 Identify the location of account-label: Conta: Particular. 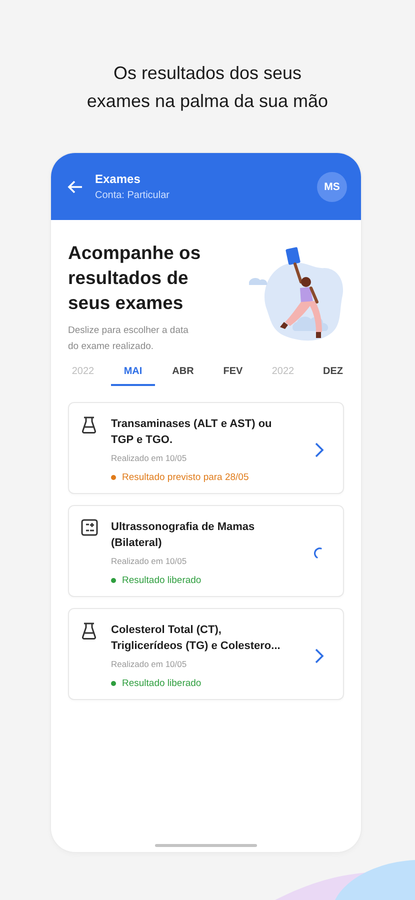
(132, 195).